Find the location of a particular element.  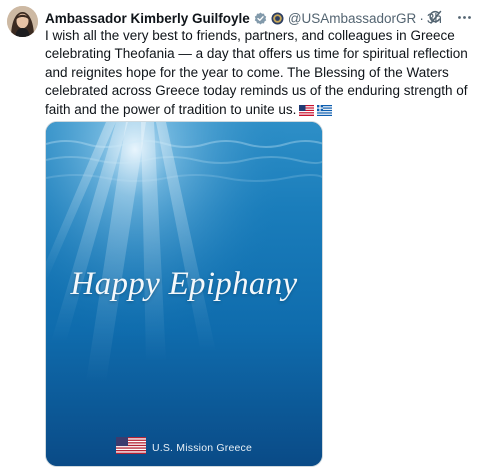

display-name: Ambassador Kimberly Guilfoyle is located at coordinates (147, 18).